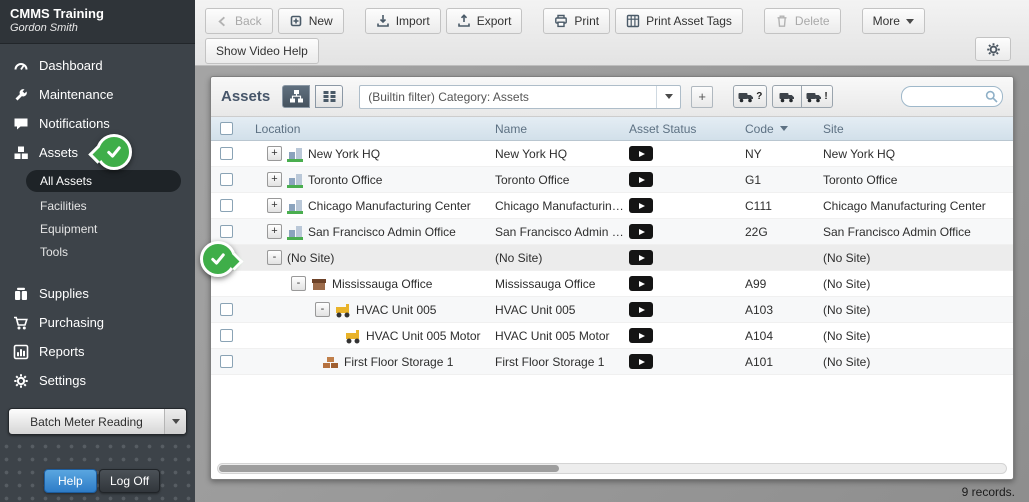 Image resolution: width=1029 pixels, height=502 pixels. Describe the element at coordinates (402, 21) in the screenshot. I see `import-button: Import` at that location.